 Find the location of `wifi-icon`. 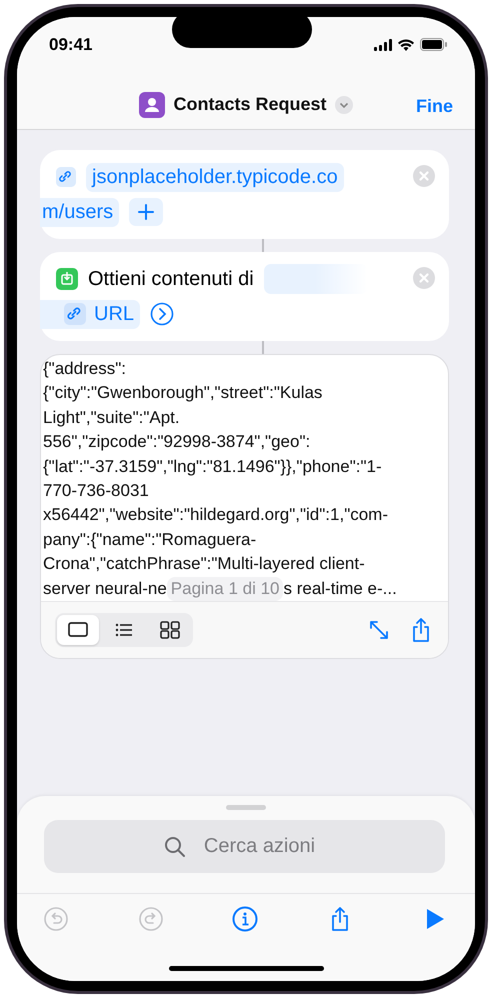

wifi-icon is located at coordinates (406, 44).